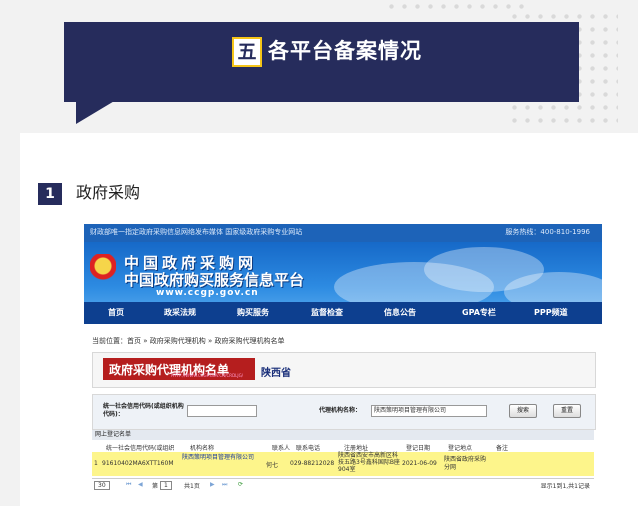 The image size is (638, 506). What do you see at coordinates (272, 465) in the screenshot?
I see `row-contact: 何七` at bounding box center [272, 465].